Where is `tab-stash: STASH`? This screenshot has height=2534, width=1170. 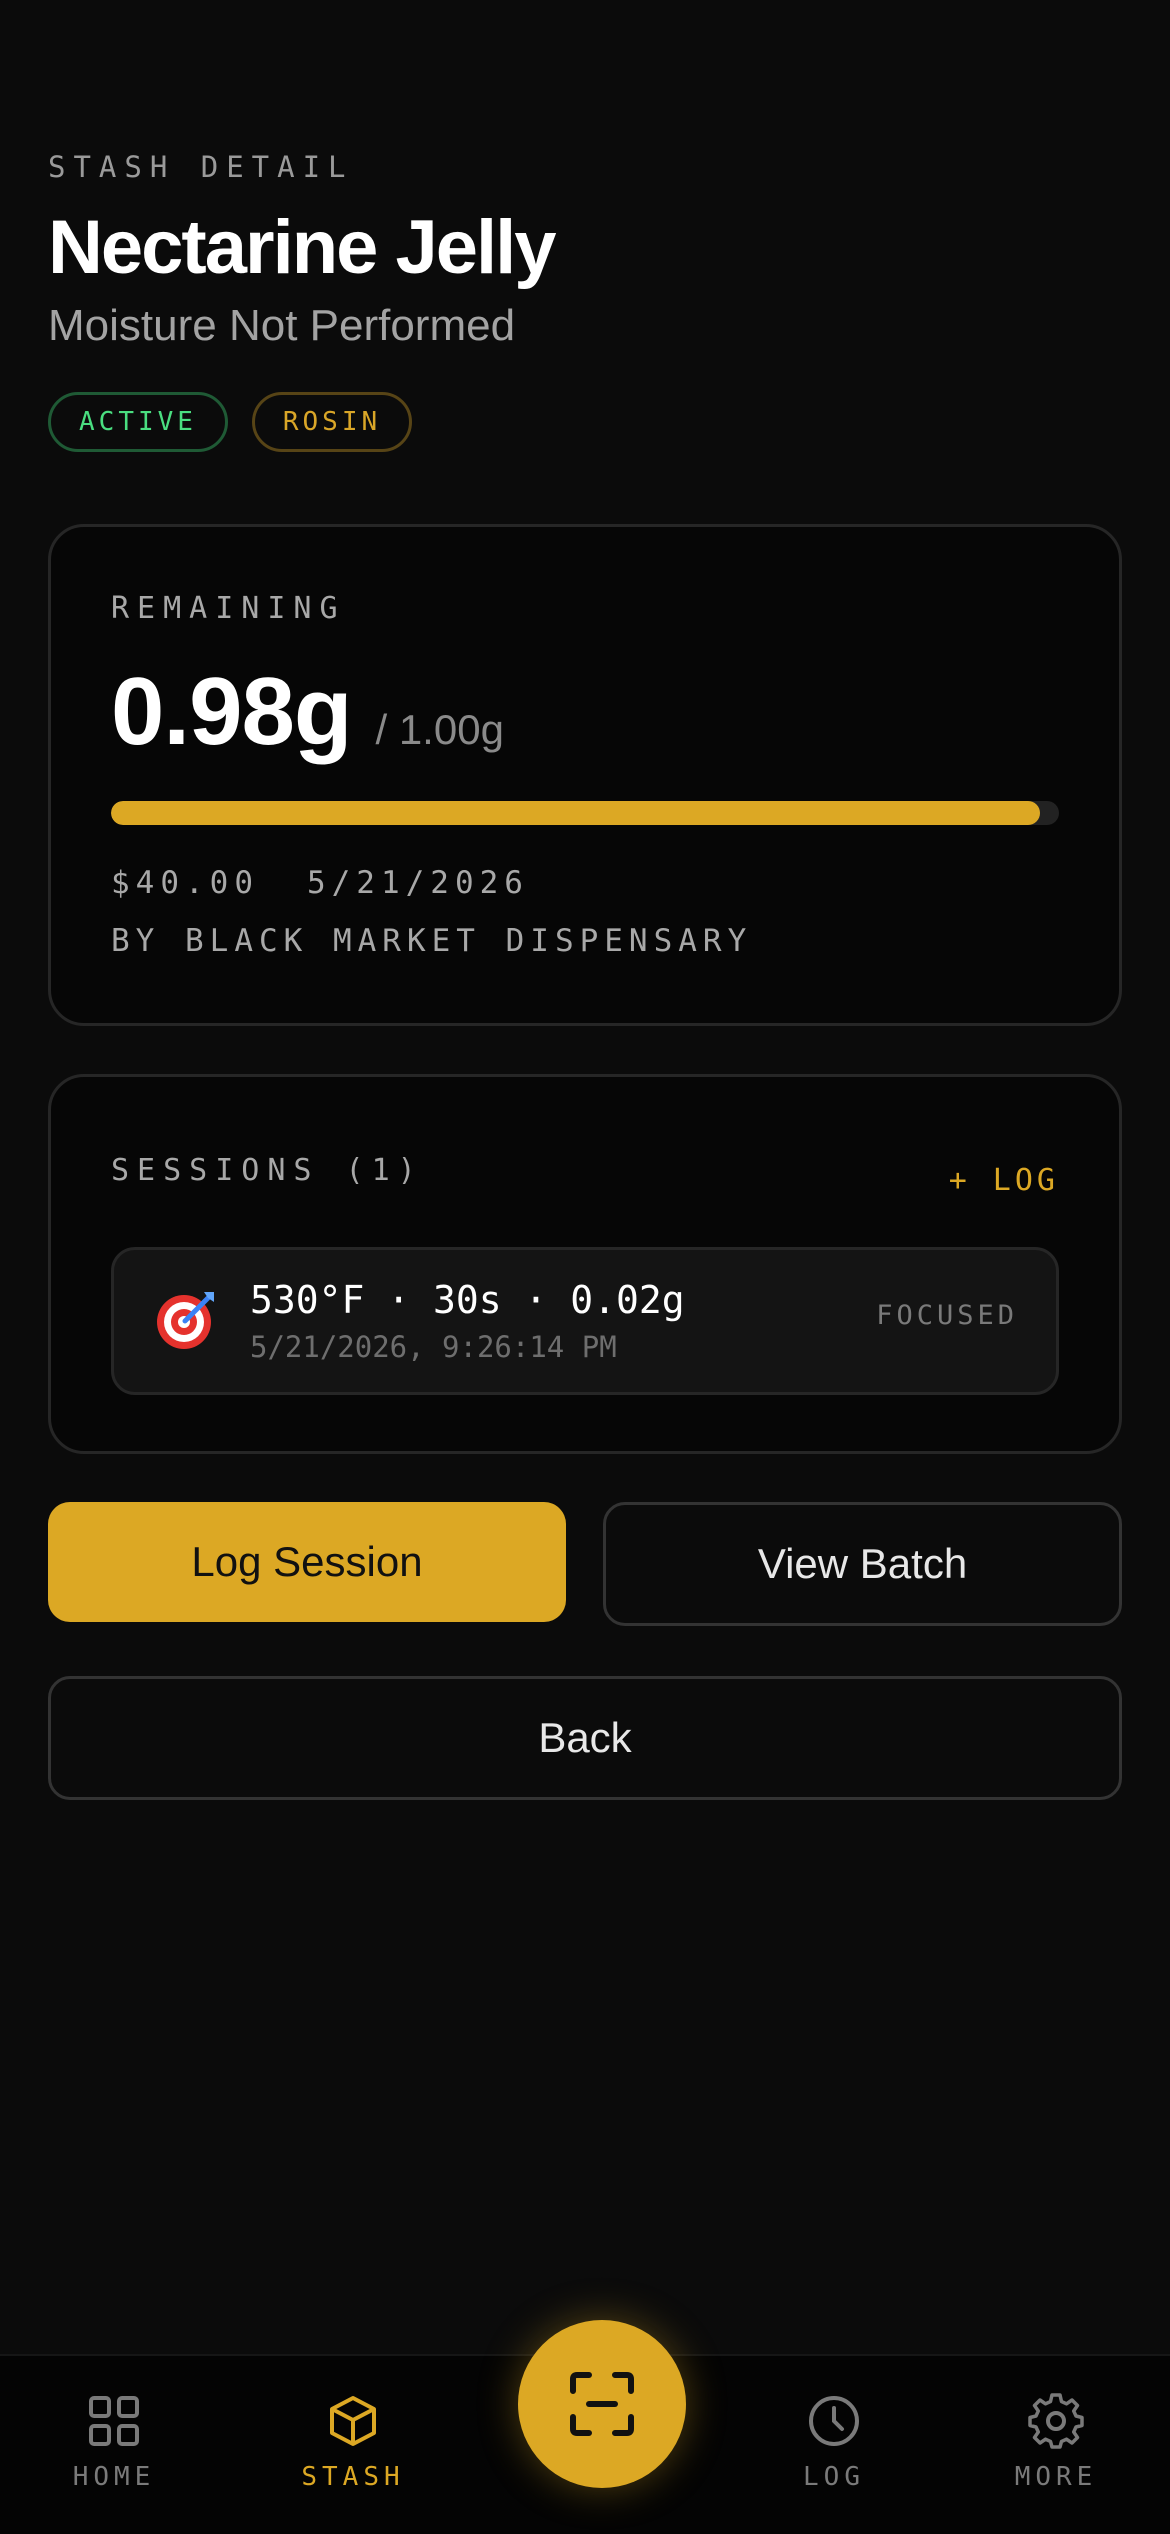 tab-stash: STASH is located at coordinates (353, 2442).